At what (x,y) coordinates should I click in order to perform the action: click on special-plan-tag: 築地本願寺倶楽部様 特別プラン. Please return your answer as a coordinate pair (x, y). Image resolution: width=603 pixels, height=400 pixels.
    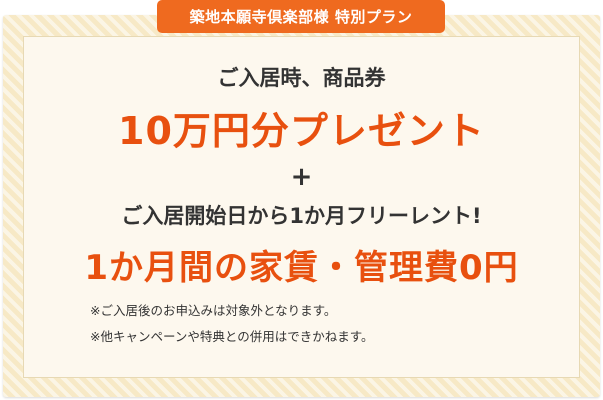
    Looking at the image, I should click on (301, 16).